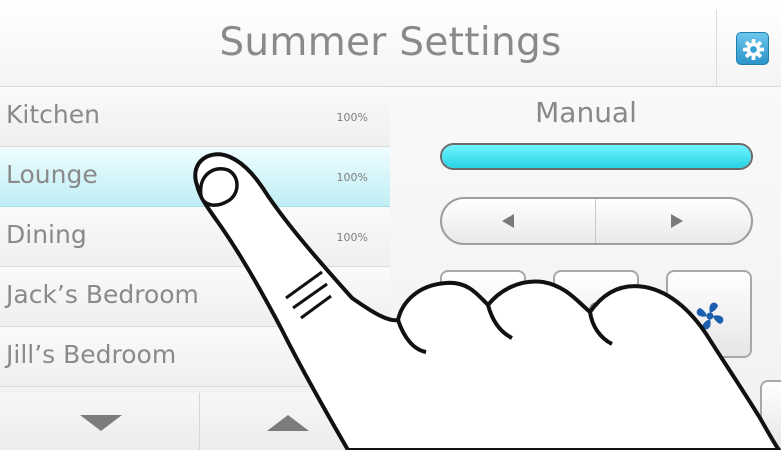 The image size is (781, 450). What do you see at coordinates (677, 221) in the screenshot?
I see `triangle-right-icon` at bounding box center [677, 221].